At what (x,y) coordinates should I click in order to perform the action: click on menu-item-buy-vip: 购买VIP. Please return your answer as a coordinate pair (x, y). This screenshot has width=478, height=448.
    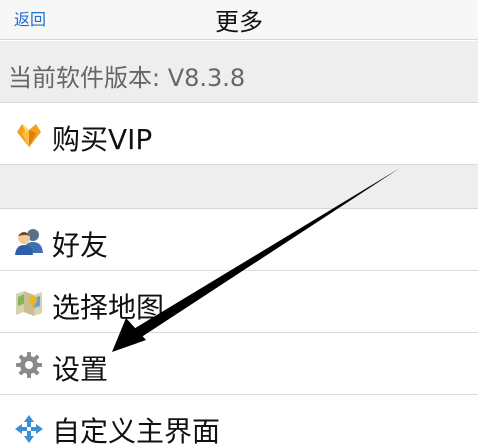
    Looking at the image, I should click on (239, 134).